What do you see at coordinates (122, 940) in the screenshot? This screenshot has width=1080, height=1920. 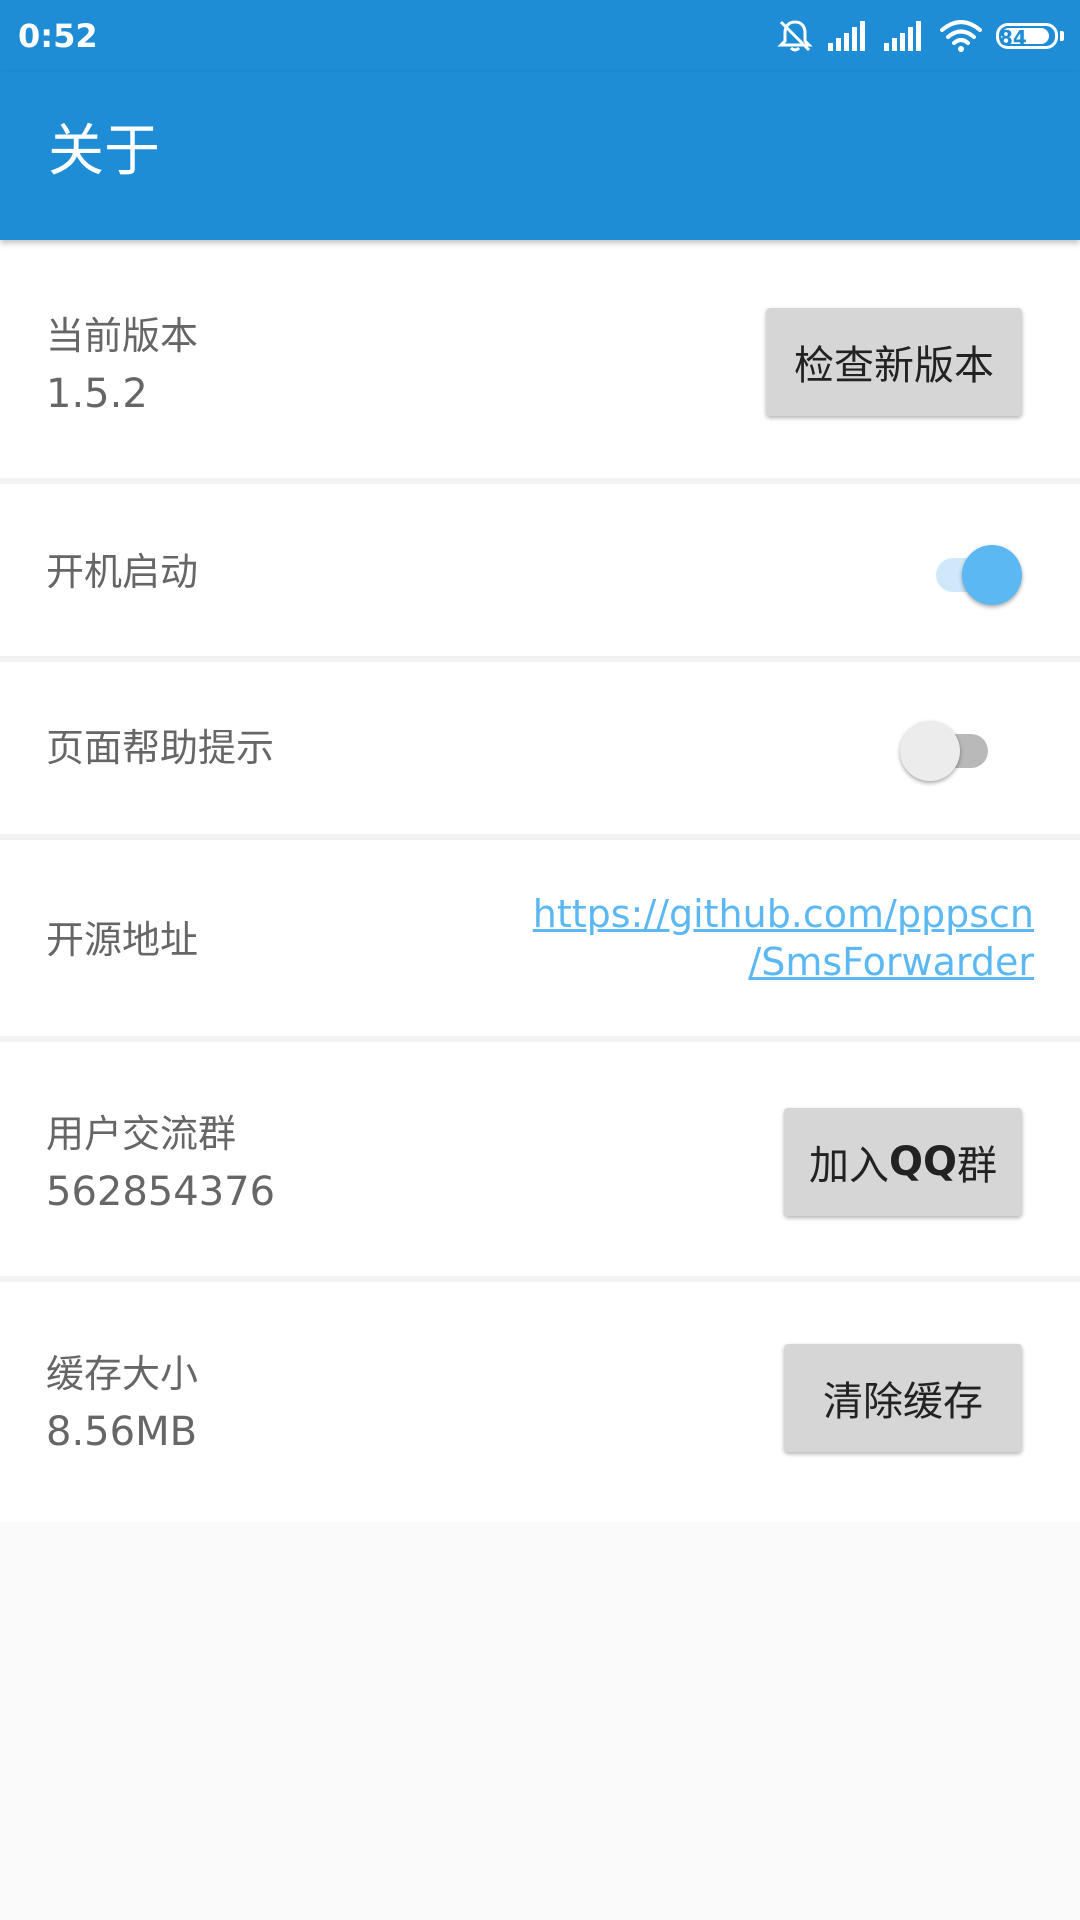 I see `source-url-label: 开源地址` at bounding box center [122, 940].